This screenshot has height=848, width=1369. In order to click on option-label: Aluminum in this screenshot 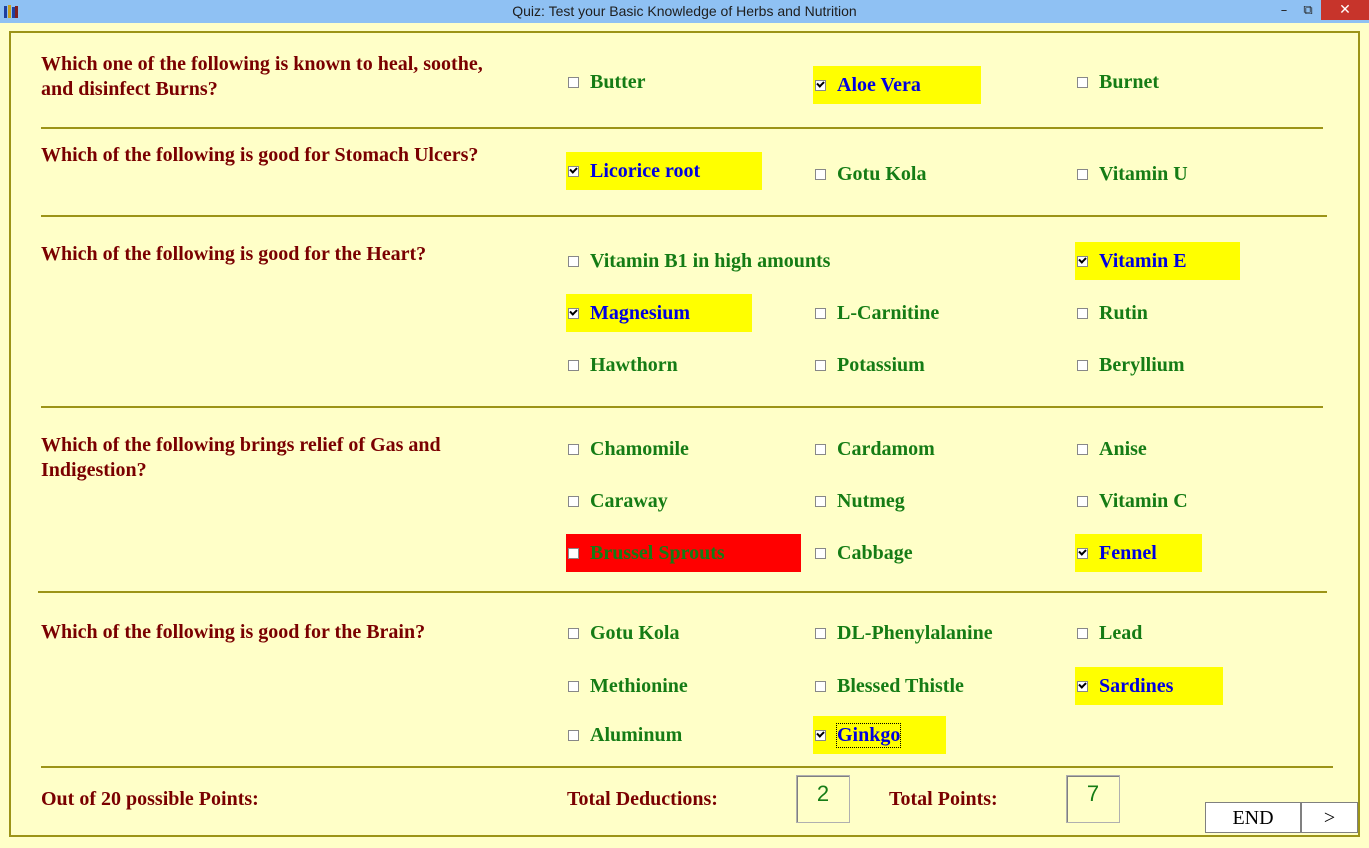, I will do `click(636, 734)`.